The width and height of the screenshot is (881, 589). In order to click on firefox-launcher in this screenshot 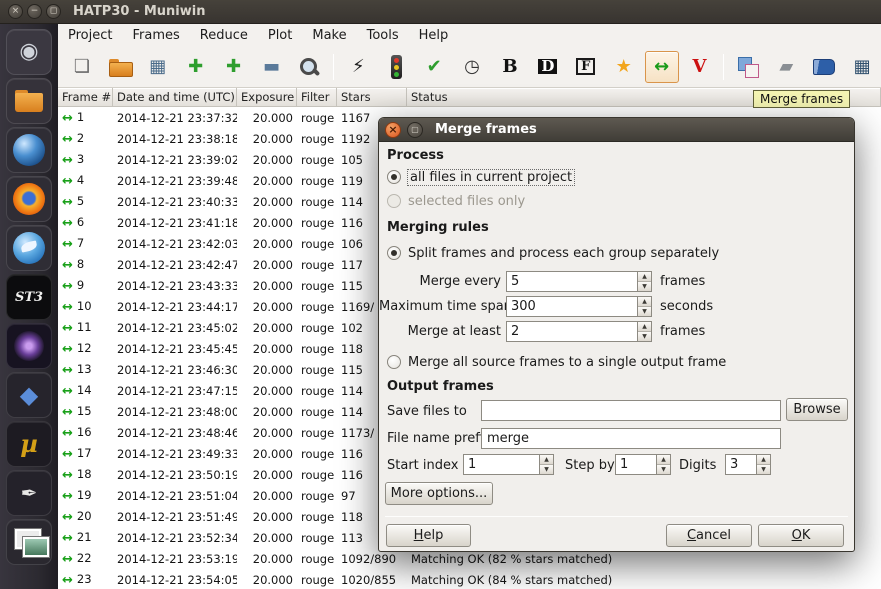, I will do `click(29, 199)`.